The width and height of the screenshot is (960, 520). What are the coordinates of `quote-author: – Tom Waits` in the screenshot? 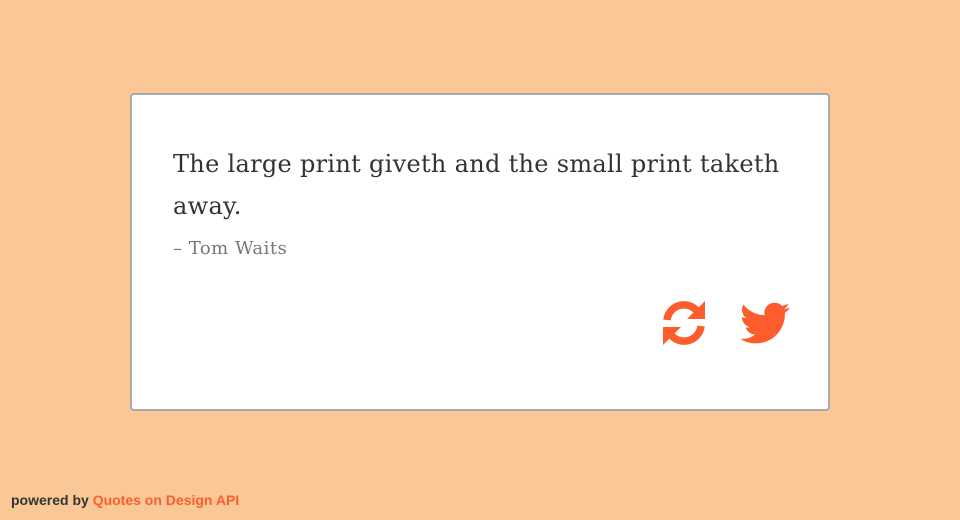 It's located at (230, 248).